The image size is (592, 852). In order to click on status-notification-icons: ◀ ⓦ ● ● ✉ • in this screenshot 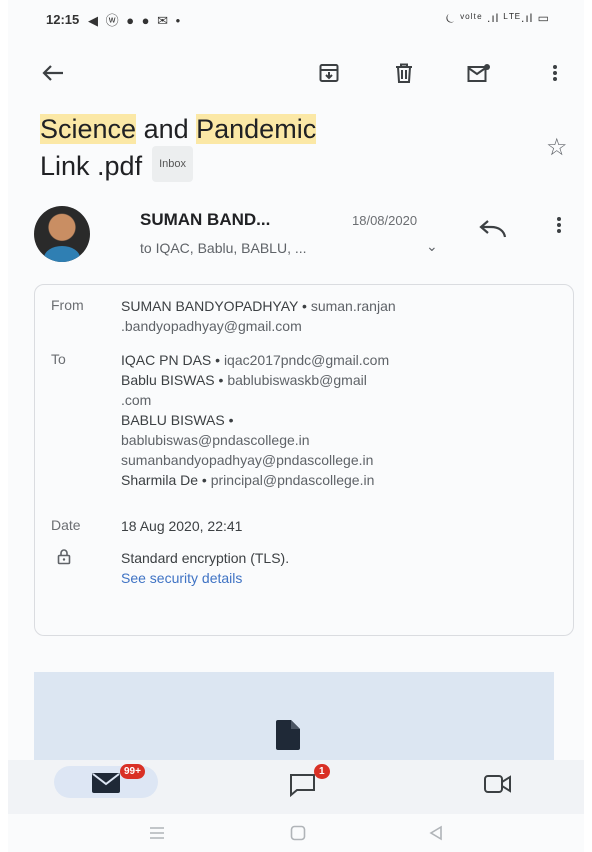, I will do `click(135, 20)`.